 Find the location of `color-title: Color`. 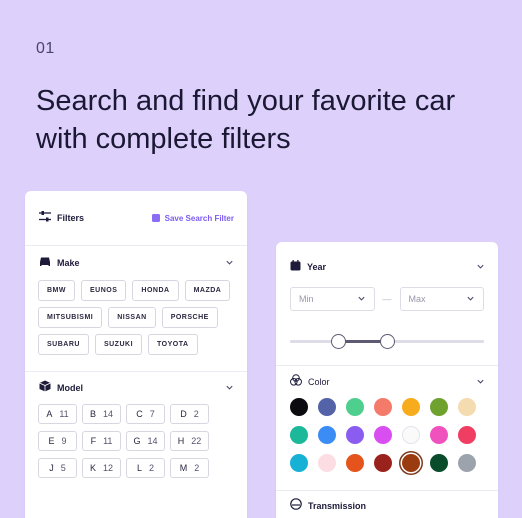

color-title: Color is located at coordinates (319, 382).